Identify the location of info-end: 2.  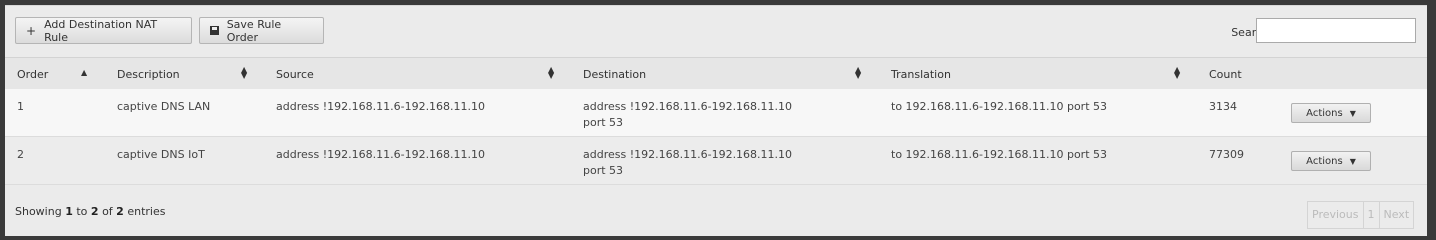
(94, 211).